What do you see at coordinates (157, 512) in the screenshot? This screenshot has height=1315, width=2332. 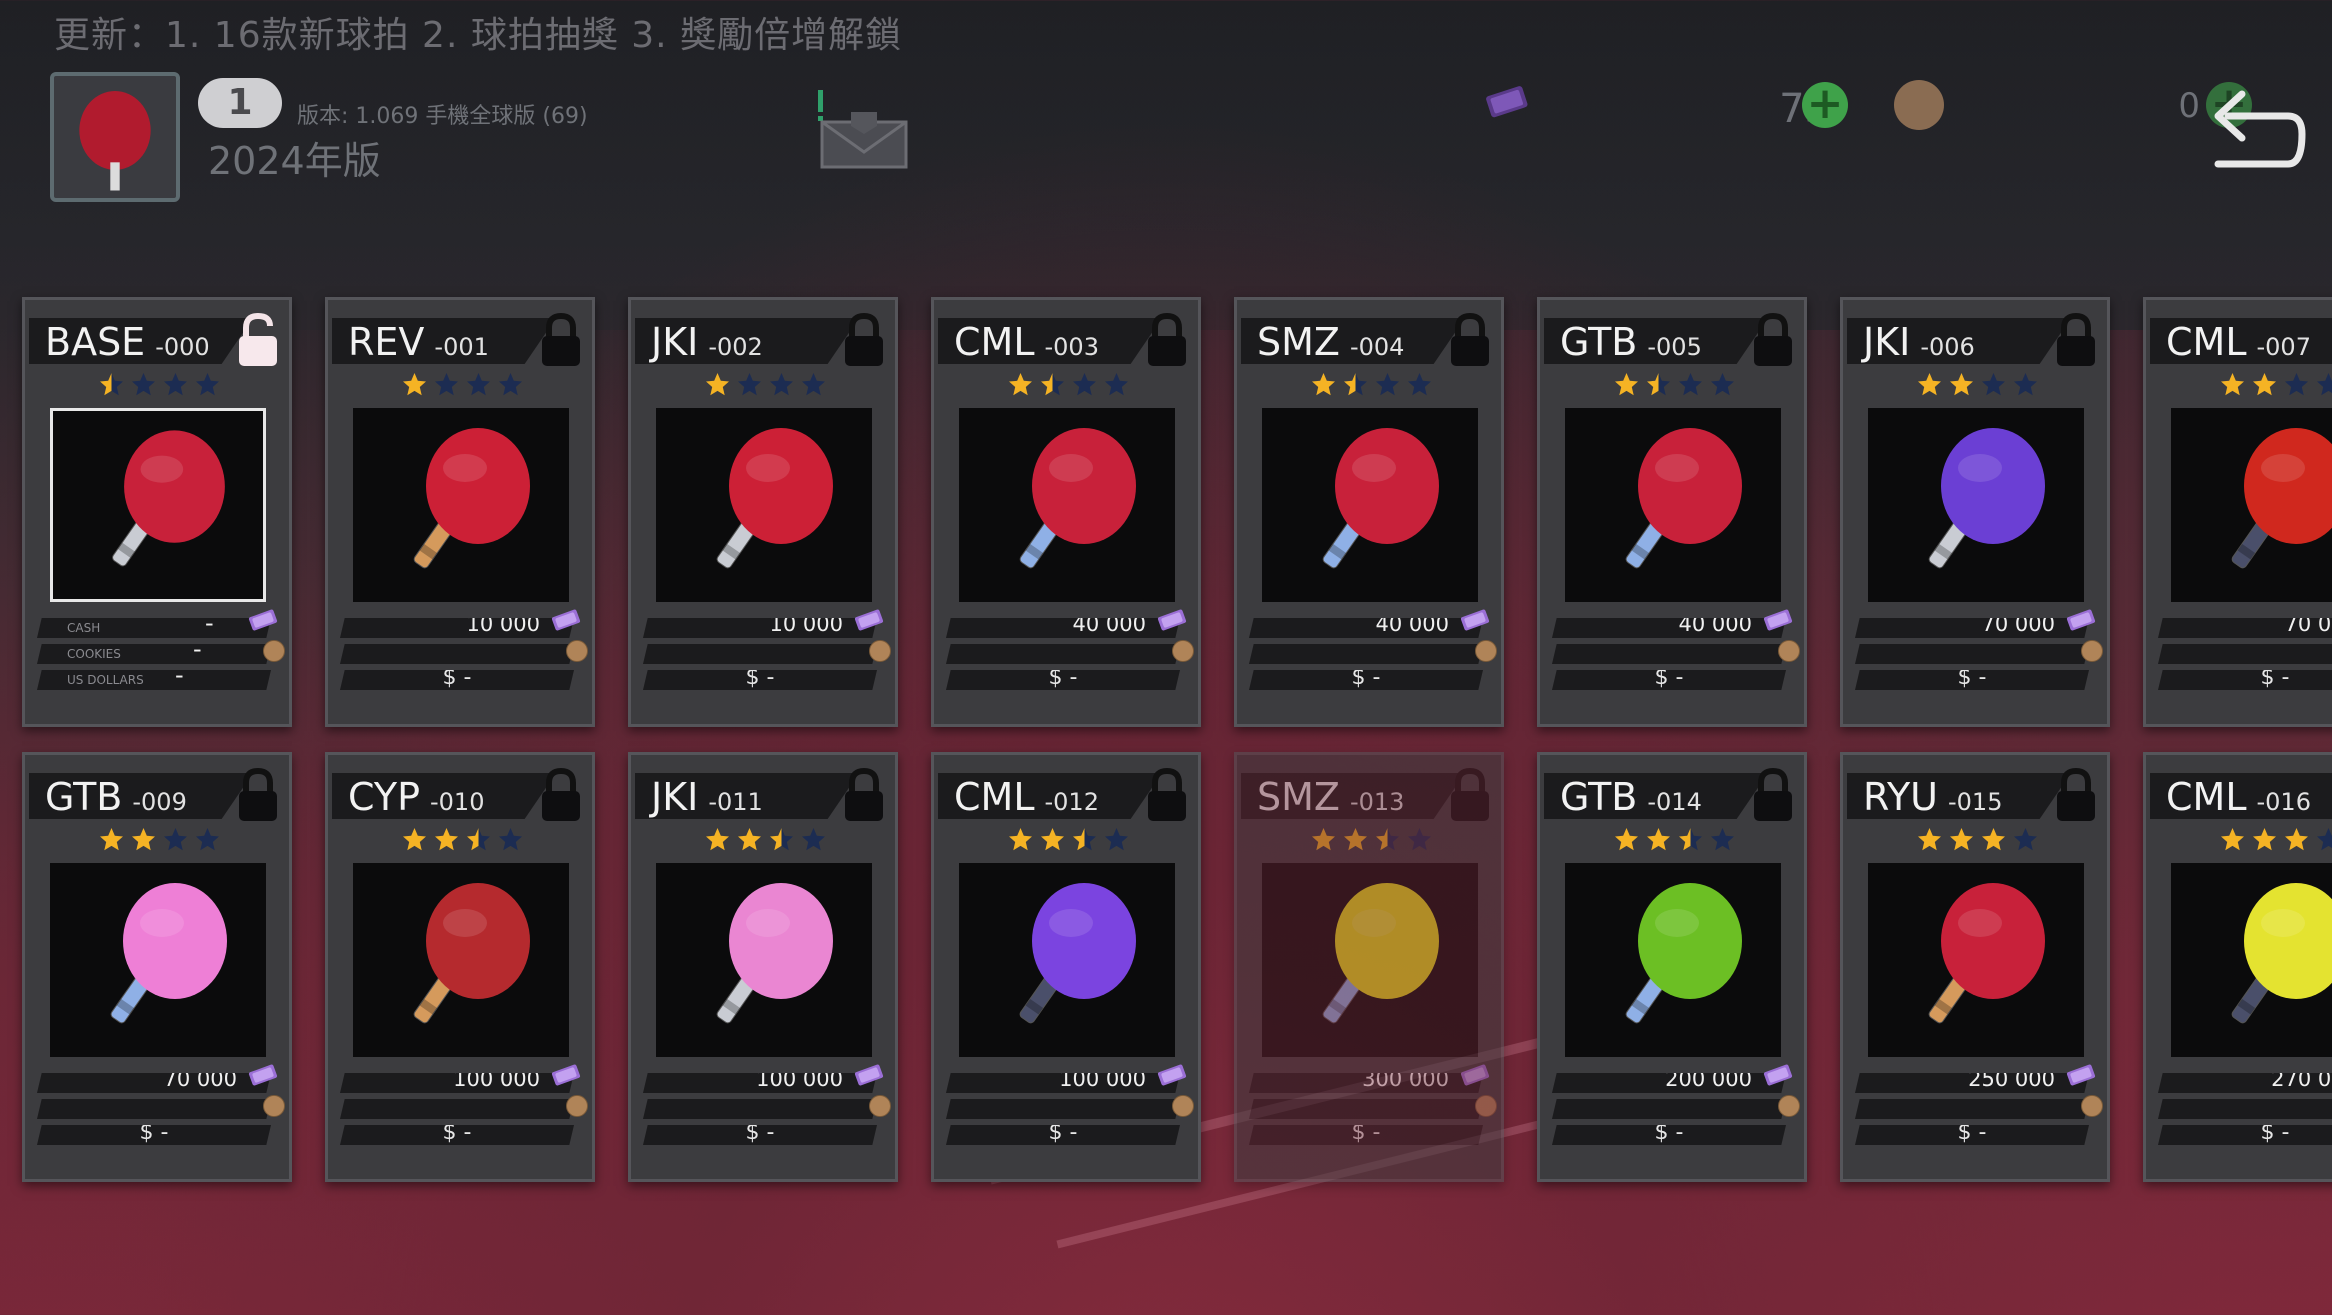 I see `paddle-card: BASE -000 CASH - COOKIES - US DOLLARS -` at bounding box center [157, 512].